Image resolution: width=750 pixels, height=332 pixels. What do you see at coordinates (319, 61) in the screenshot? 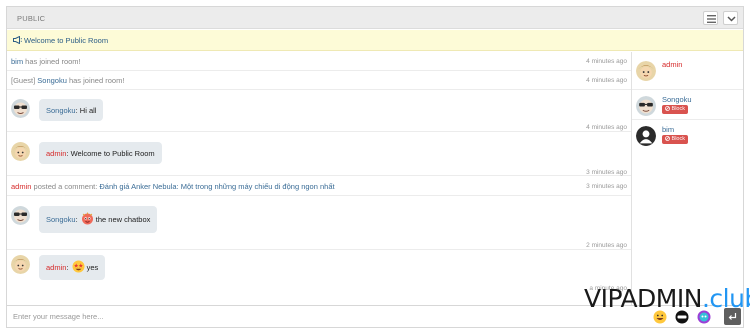
I see `system-message: bim has joined room! 4 minutes ago` at bounding box center [319, 61].